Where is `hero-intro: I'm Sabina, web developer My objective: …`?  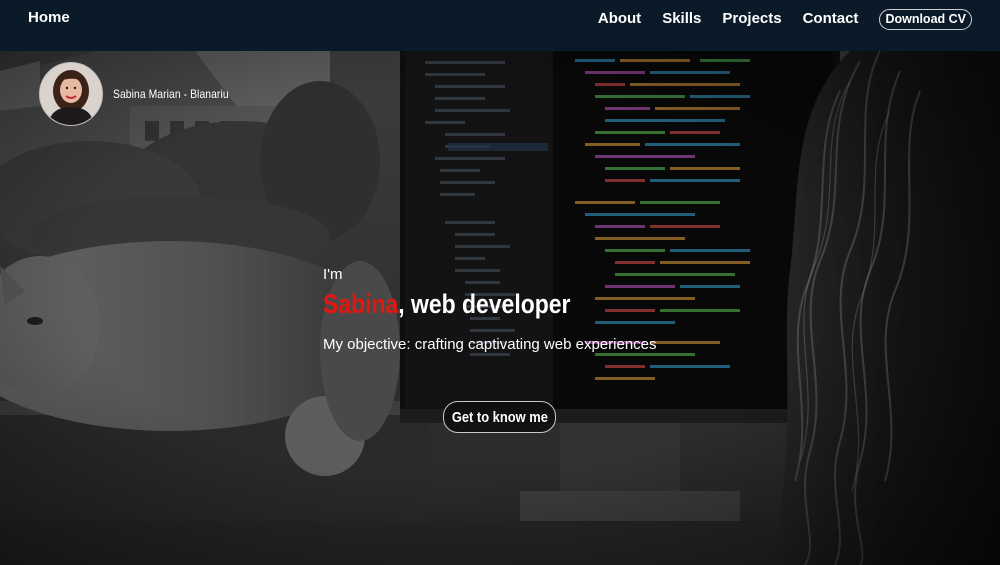 hero-intro: I'm Sabina, web developer My objective: … is located at coordinates (490, 310).